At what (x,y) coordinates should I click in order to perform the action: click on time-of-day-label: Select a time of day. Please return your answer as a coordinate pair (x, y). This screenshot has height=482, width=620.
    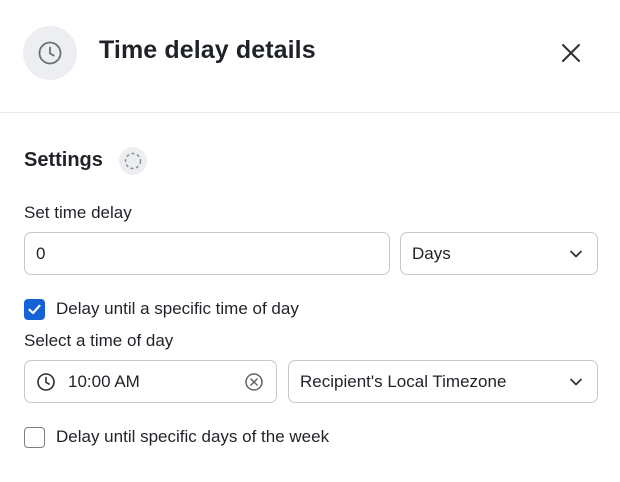
    Looking at the image, I should click on (99, 340).